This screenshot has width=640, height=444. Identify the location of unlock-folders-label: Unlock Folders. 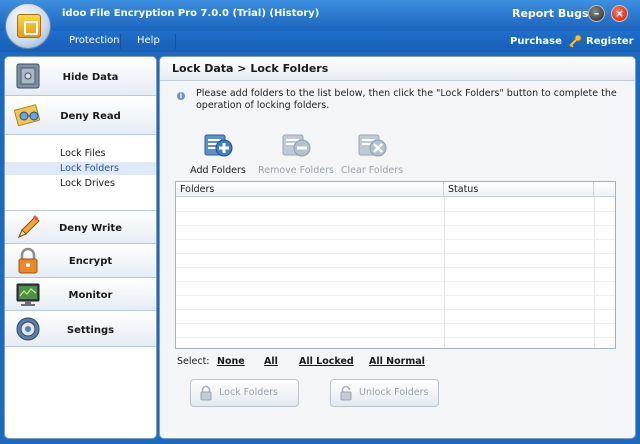
(394, 392).